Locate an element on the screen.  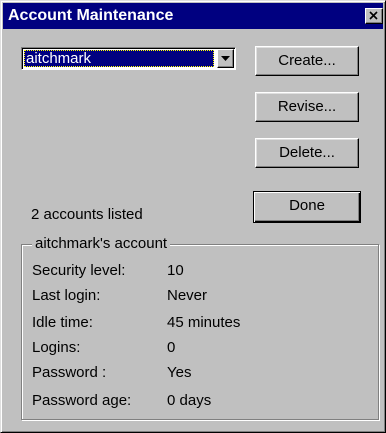
close-button is located at coordinates (374, 16).